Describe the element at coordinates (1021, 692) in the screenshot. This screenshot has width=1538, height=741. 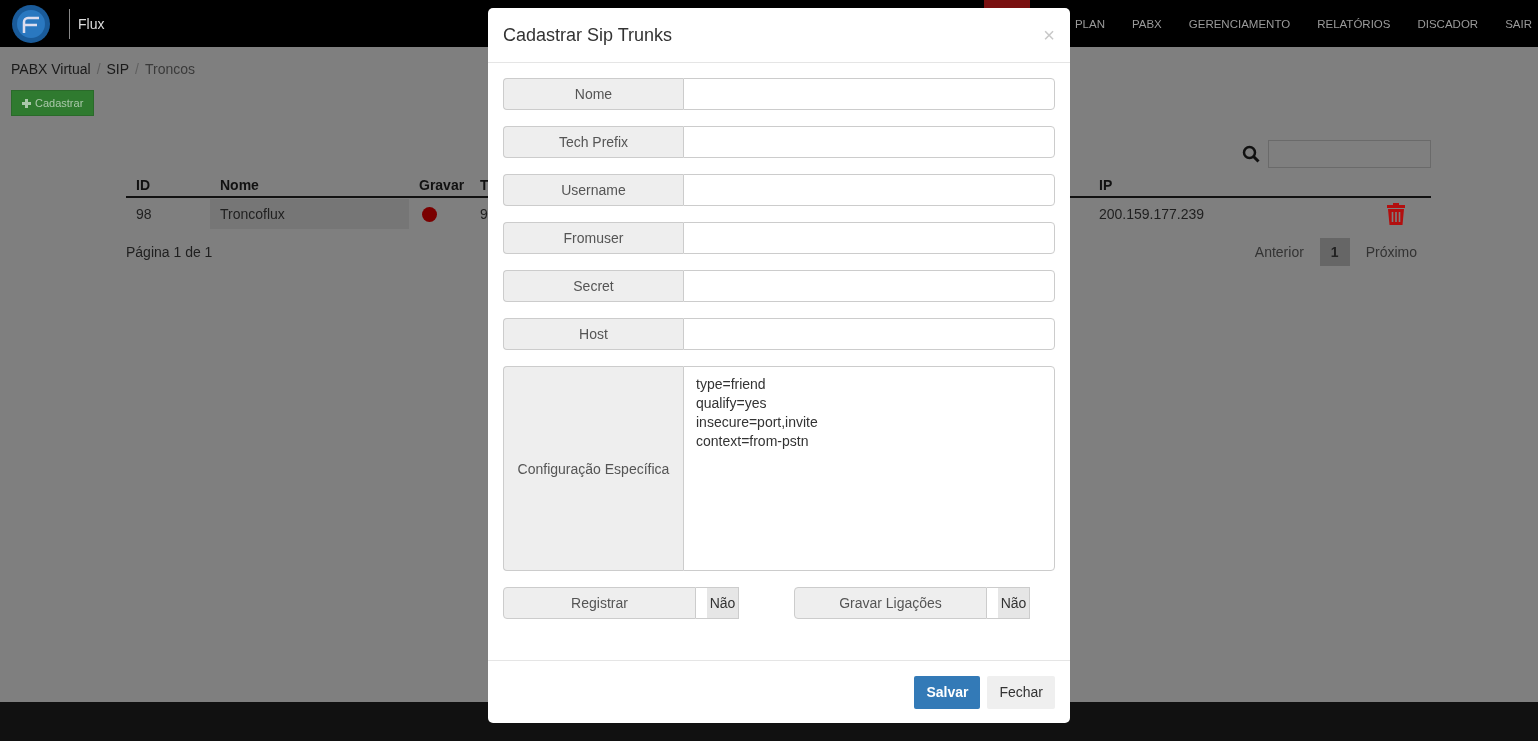
I see `close-button: Fechar` at that location.